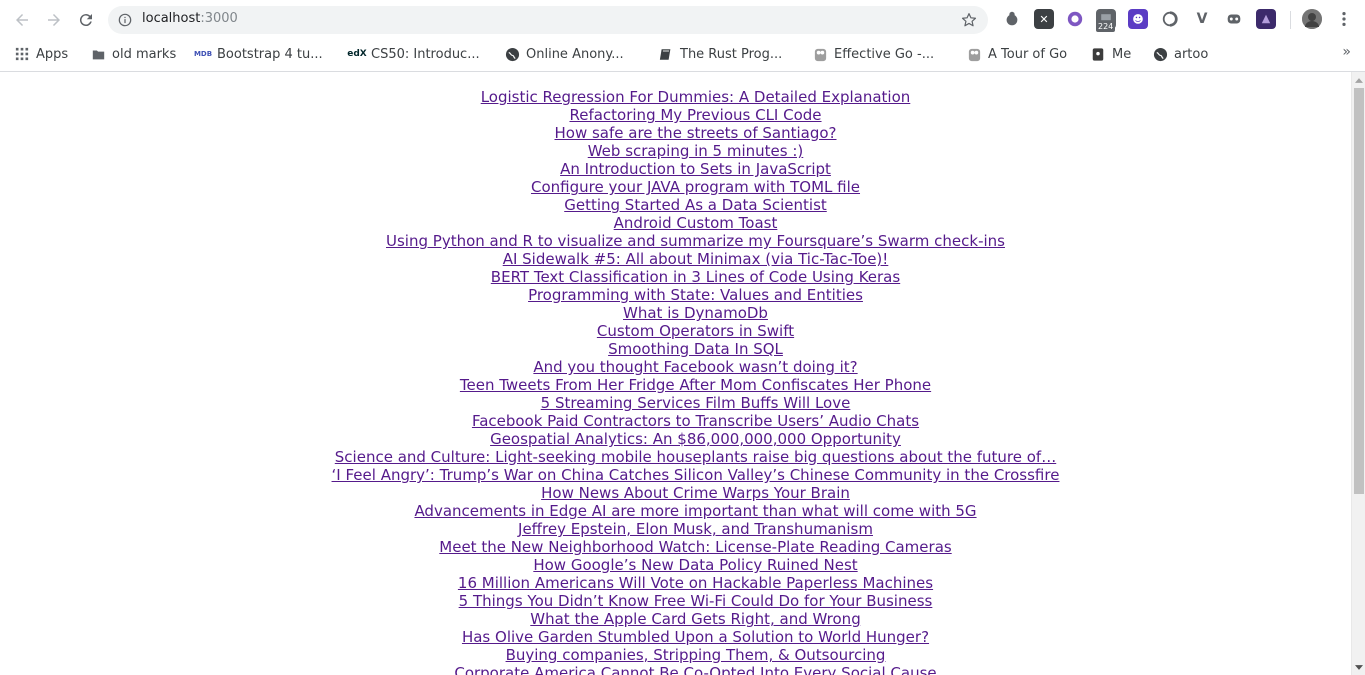  Describe the element at coordinates (1234, 19) in the screenshot. I see `extension-mask-icon` at that location.